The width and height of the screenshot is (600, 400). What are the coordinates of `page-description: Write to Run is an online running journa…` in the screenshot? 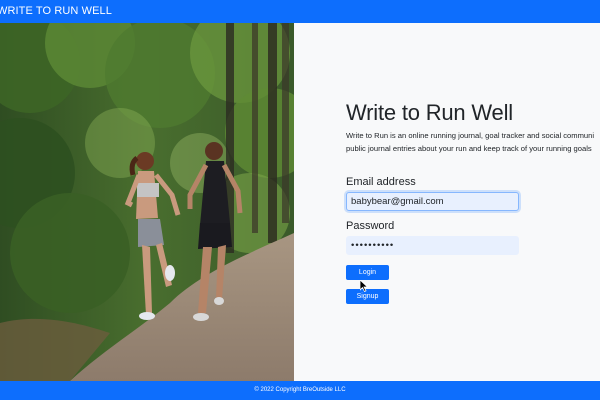 It's located at (473, 142).